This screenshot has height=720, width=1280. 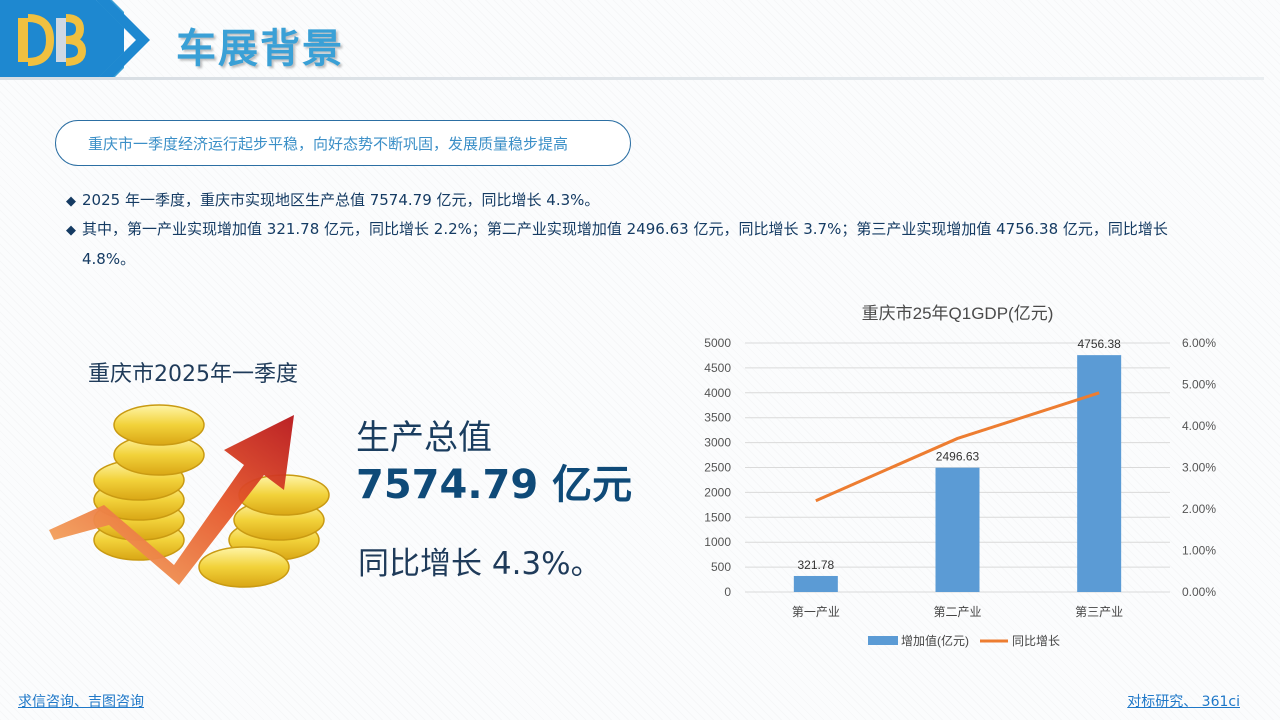 What do you see at coordinates (494, 485) in the screenshot?
I see `kpi-value: 7574.79 亿元` at bounding box center [494, 485].